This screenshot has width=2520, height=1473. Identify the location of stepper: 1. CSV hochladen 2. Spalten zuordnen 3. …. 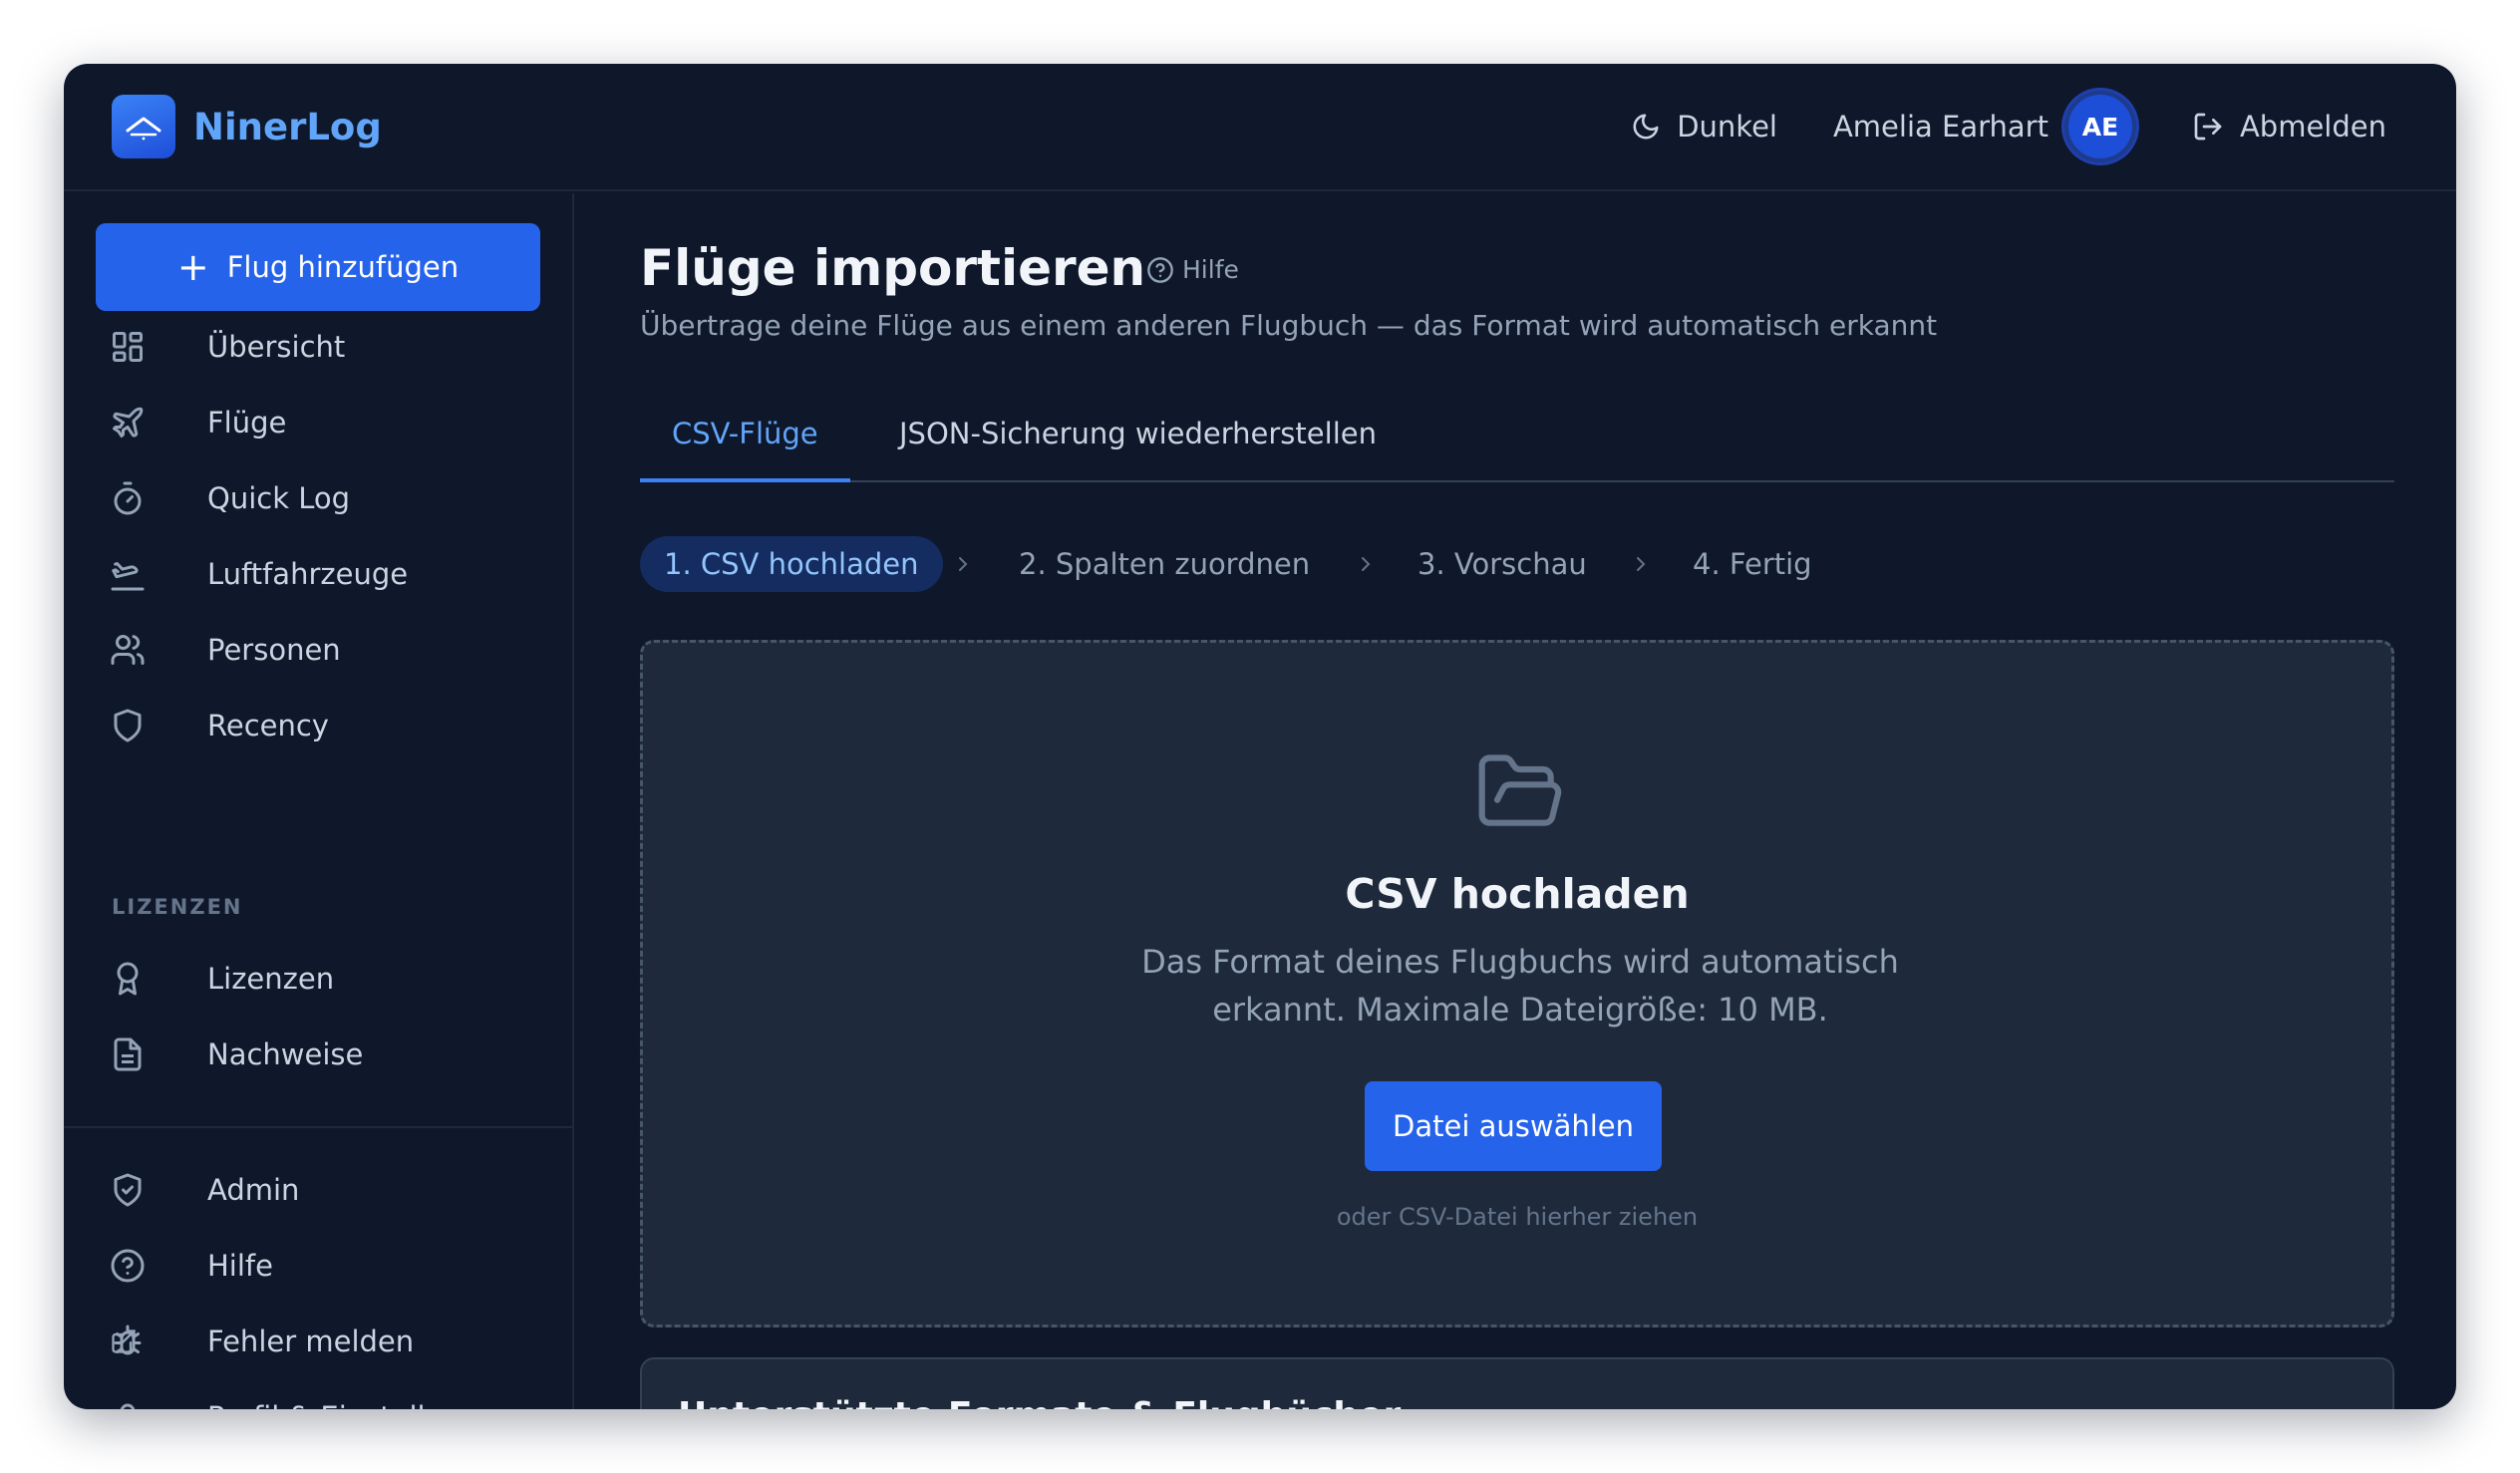
(1517, 564).